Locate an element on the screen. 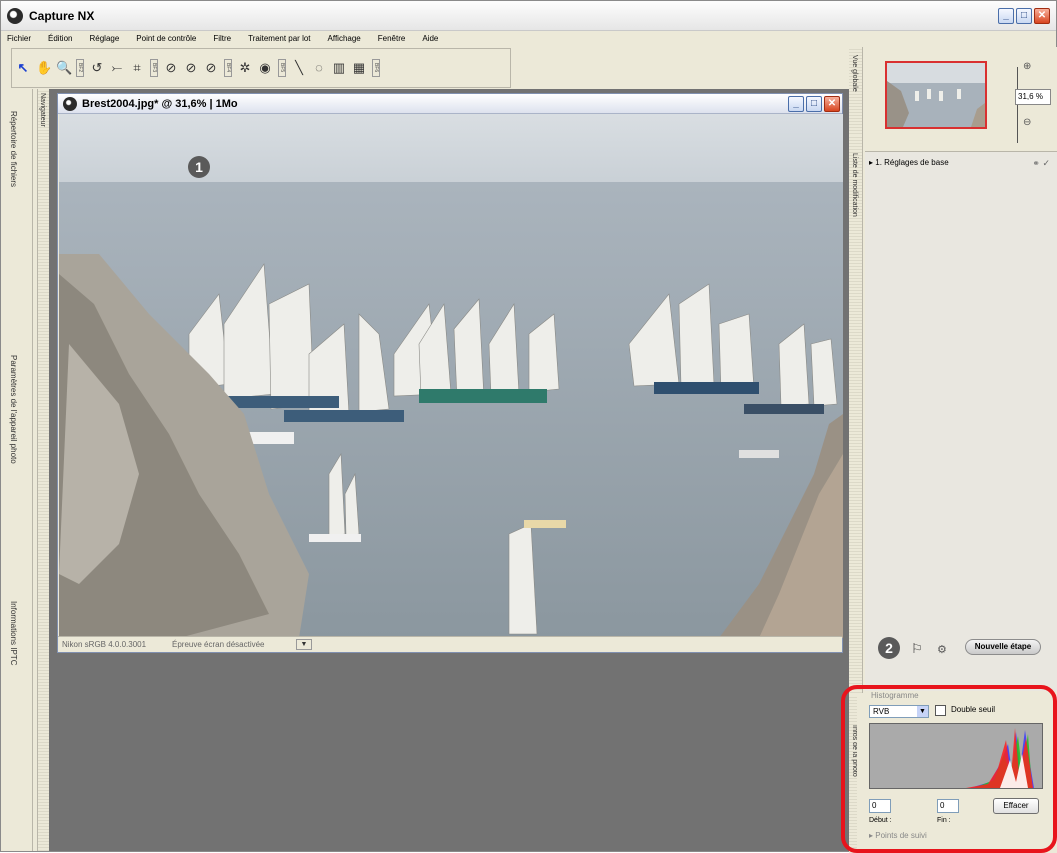 The height and width of the screenshot is (853, 1057). overview-label: Vue globale is located at coordinates (854, 73).